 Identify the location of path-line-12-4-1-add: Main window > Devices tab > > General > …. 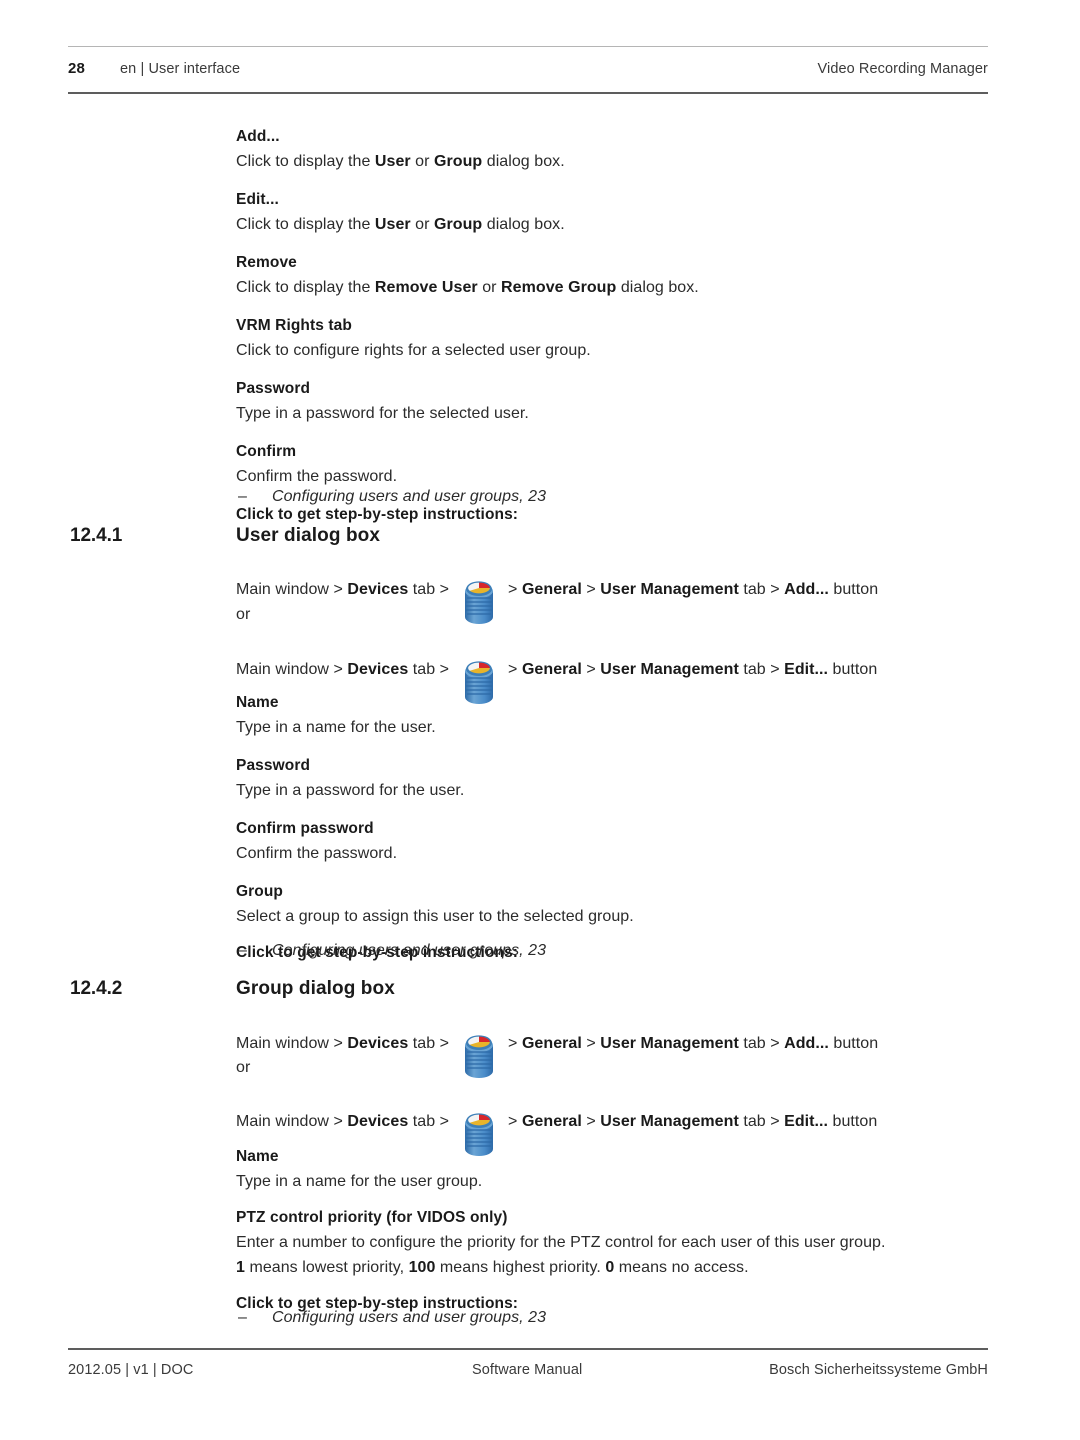
(557, 601).